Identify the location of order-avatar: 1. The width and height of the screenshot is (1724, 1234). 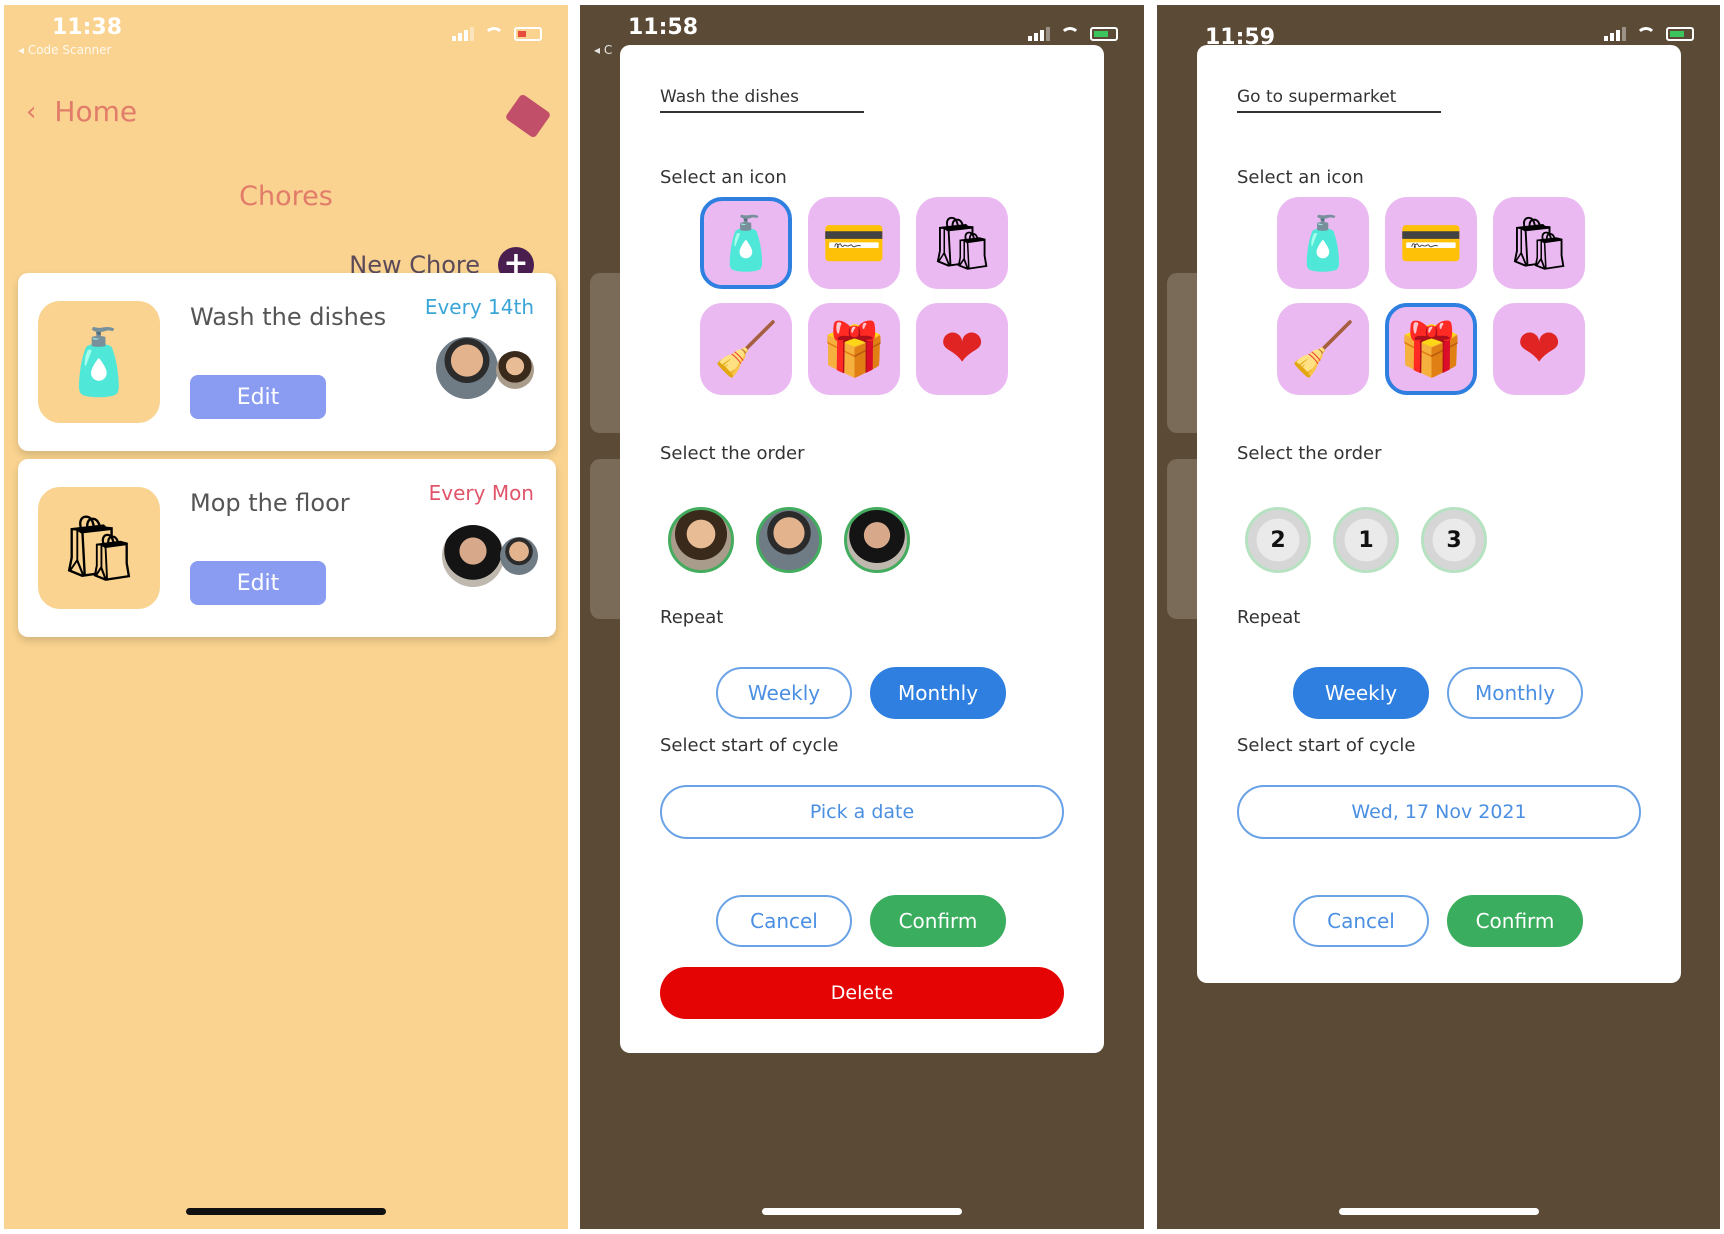
(1366, 540).